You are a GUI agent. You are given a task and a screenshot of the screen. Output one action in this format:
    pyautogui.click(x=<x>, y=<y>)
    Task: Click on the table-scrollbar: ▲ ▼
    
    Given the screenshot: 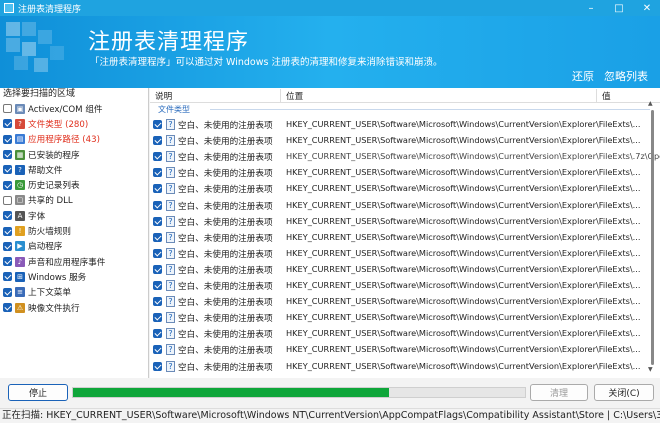 What is the action you would take?
    pyautogui.click(x=652, y=236)
    